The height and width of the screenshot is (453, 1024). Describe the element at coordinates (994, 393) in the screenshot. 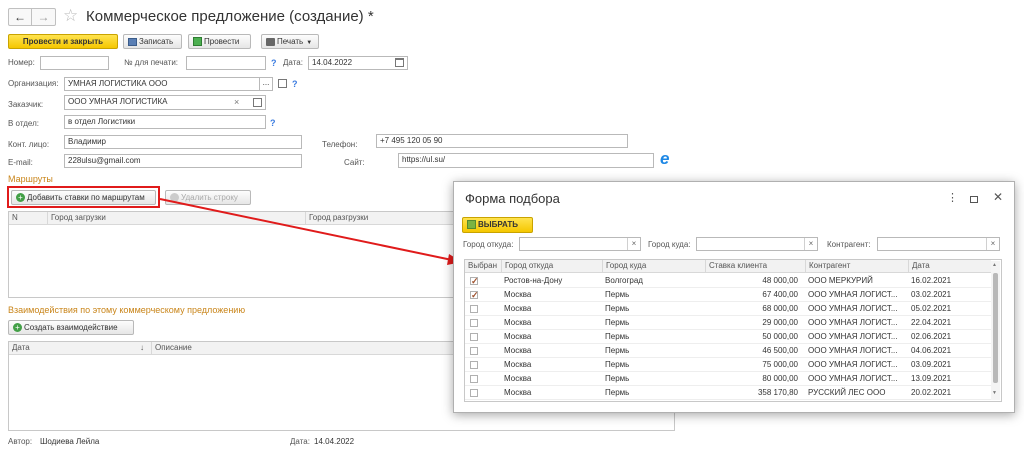

I see `scroll-down-icon: ▼` at that location.